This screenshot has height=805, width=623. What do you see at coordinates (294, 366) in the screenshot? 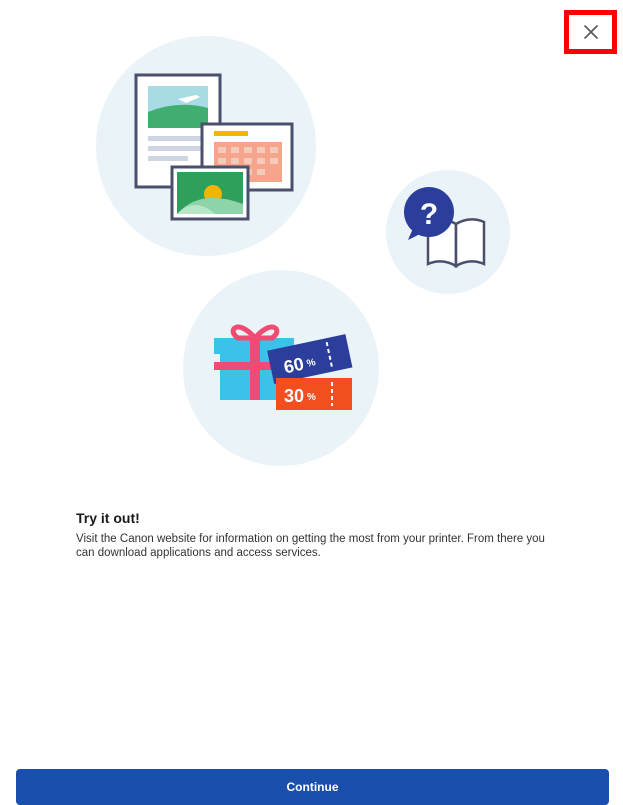
I see `coupon-top-value: 60` at bounding box center [294, 366].